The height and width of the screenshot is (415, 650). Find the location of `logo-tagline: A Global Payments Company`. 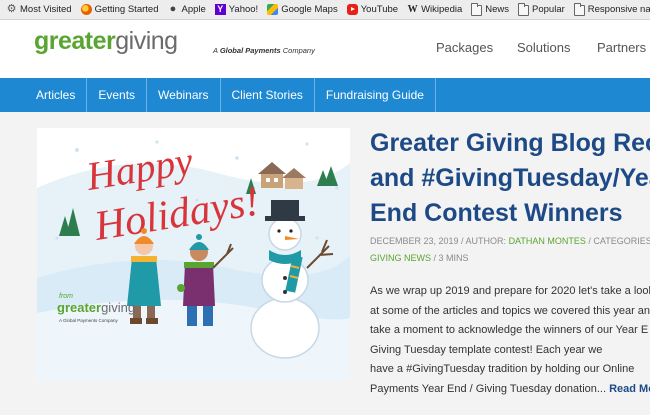

logo-tagline: A Global Payments Company is located at coordinates (264, 50).